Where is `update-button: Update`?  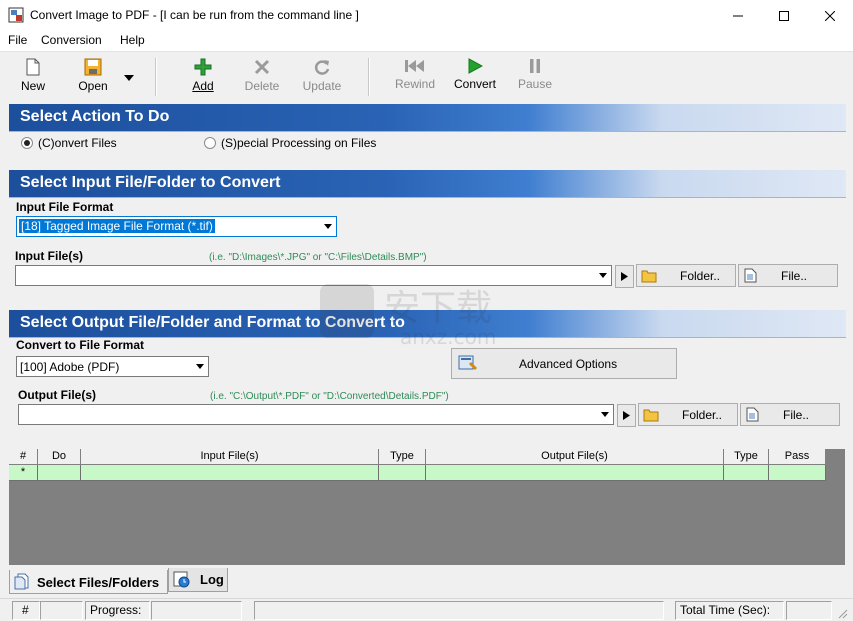
update-button: Update is located at coordinates (322, 78).